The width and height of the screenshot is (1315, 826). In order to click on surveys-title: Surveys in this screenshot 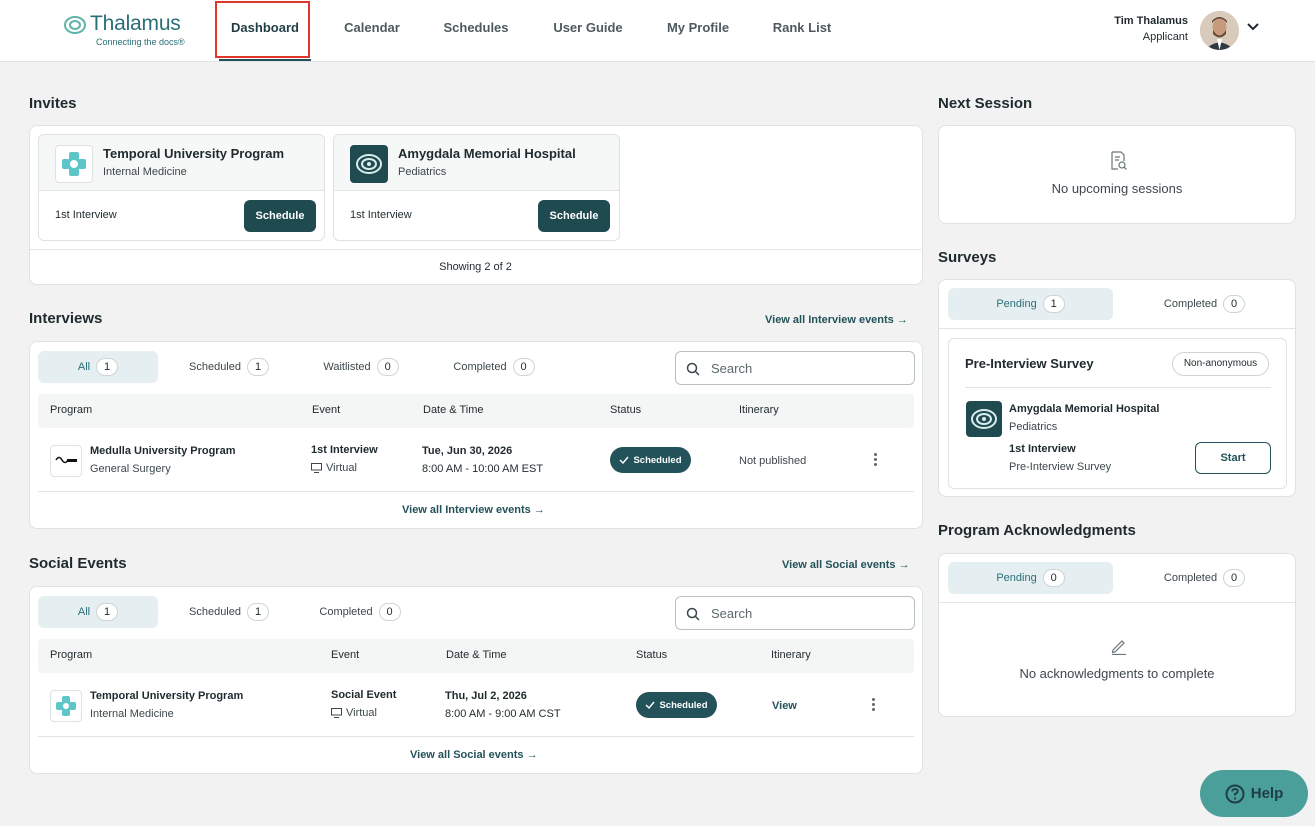, I will do `click(967, 257)`.